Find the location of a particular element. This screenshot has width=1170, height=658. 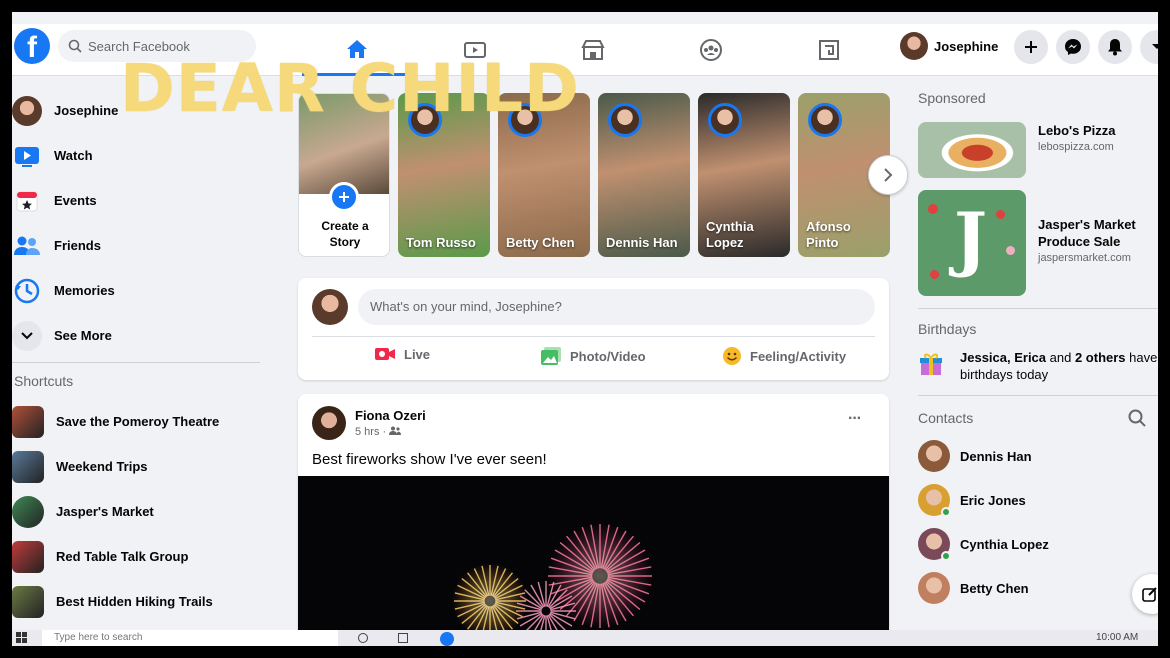

stories-next-button is located at coordinates (888, 175).